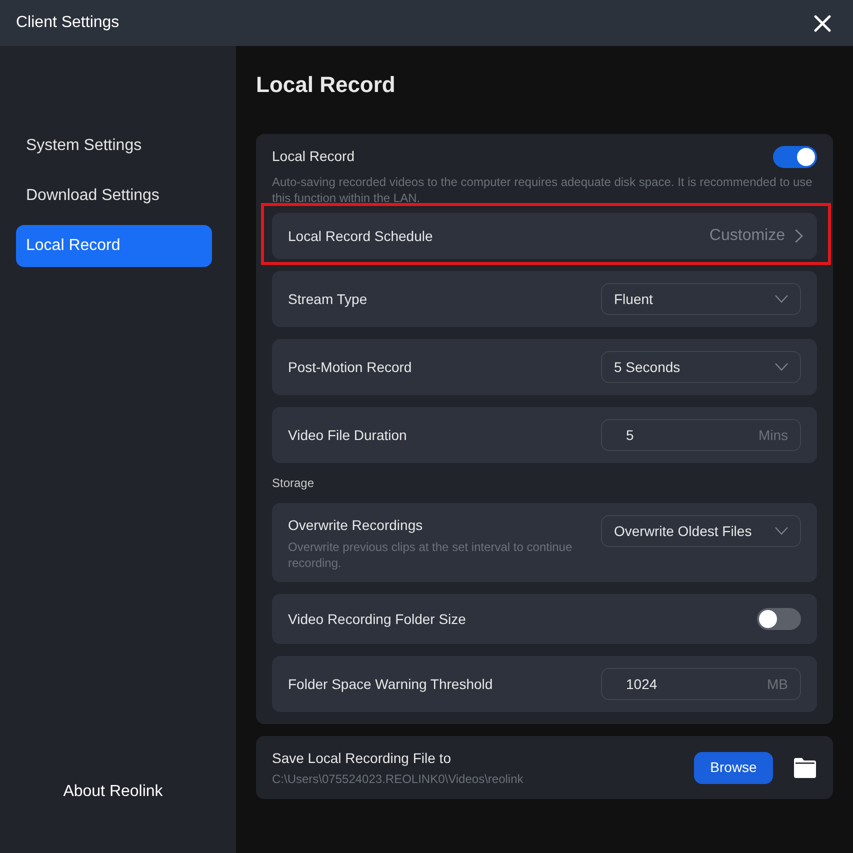 The height and width of the screenshot is (853, 853). Describe the element at coordinates (114, 246) in the screenshot. I see `sidebar-item: Local Record` at that location.